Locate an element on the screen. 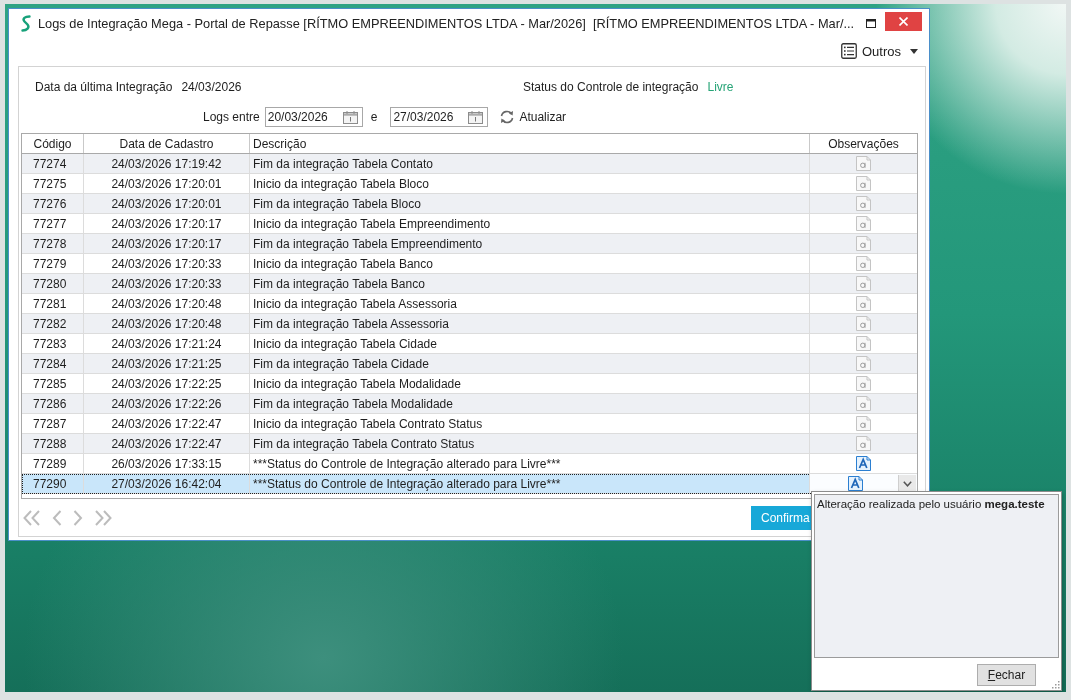 Image resolution: width=1071 pixels, height=700 pixels. table-row: 77282 24/03/2026 17:20:48 Fim da integração Tabela Assessoria is located at coordinates (469, 324).